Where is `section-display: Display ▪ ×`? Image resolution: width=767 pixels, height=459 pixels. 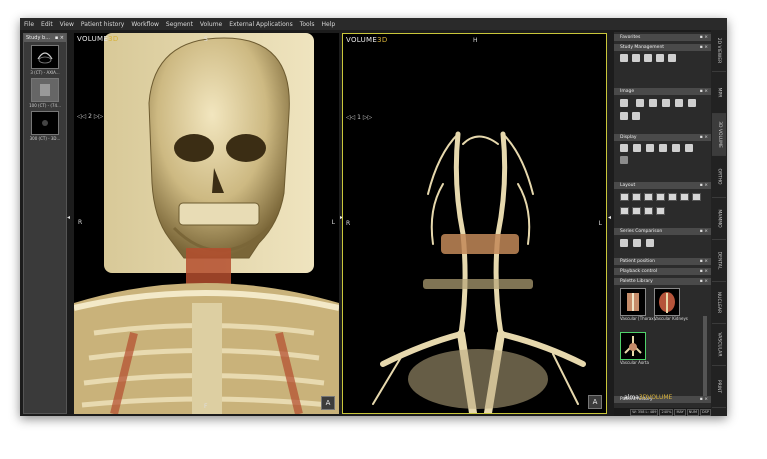
section-display: Display ▪ × is located at coordinates (662, 137).